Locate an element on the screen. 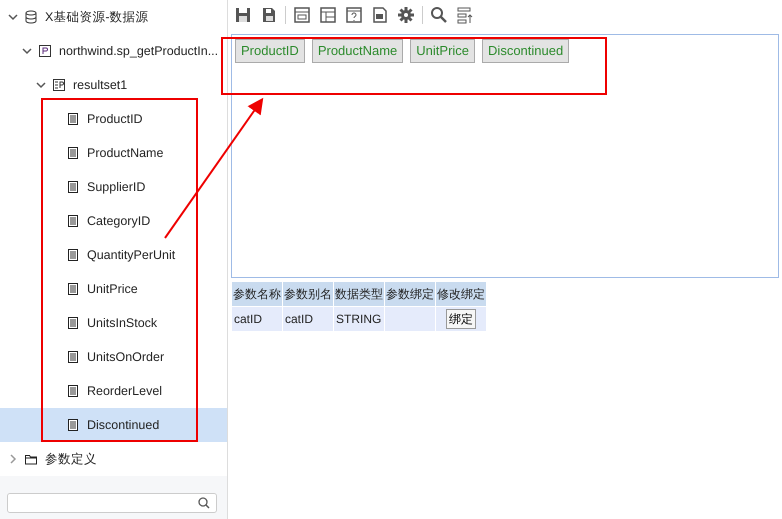 The height and width of the screenshot is (519, 782). search-field is located at coordinates (112, 503).